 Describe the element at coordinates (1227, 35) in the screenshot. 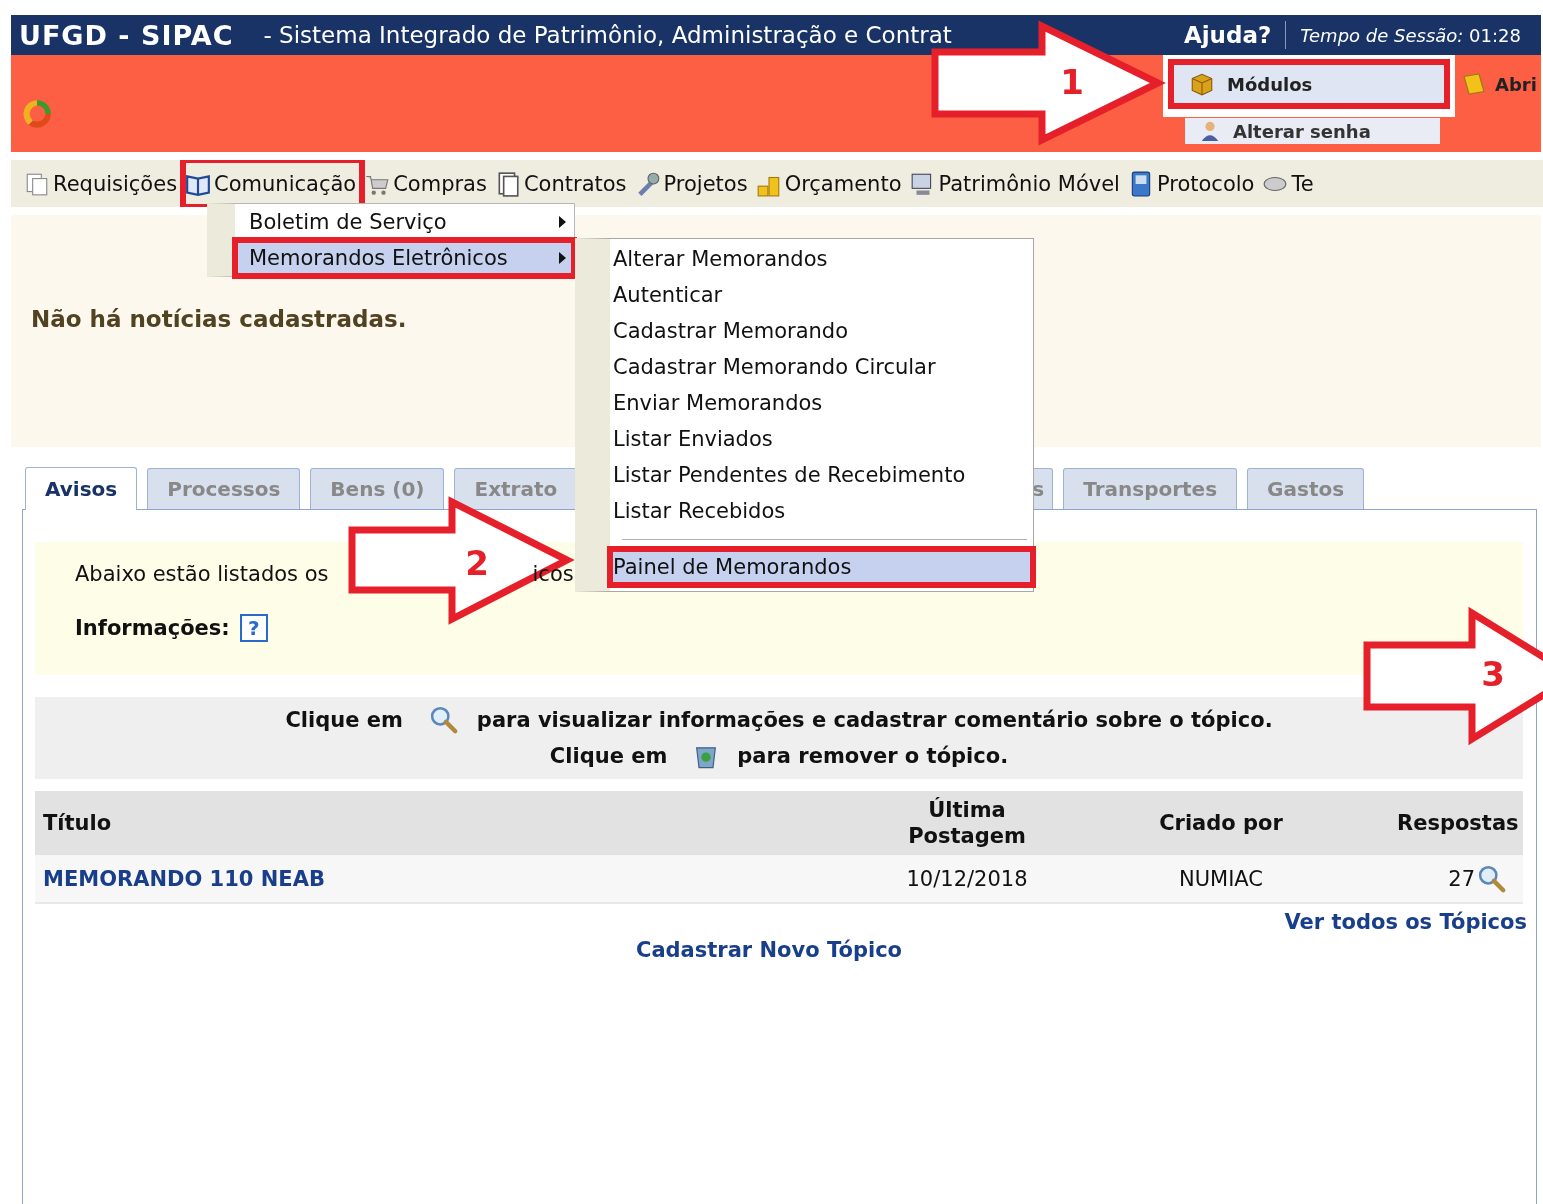

I see `help-link: Ajuda?` at that location.